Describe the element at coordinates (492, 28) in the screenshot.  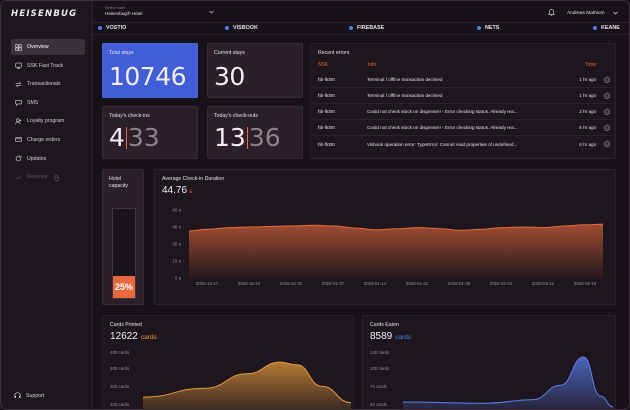
I see `service-name: NETS` at that location.